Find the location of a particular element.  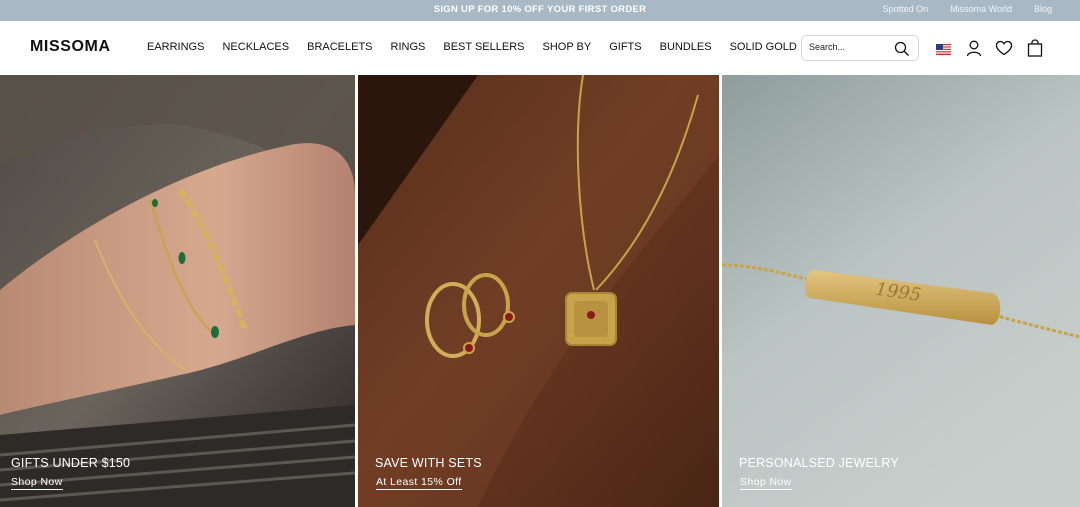

nav-item-necklaces: NECKLACES is located at coordinates (255, 47).